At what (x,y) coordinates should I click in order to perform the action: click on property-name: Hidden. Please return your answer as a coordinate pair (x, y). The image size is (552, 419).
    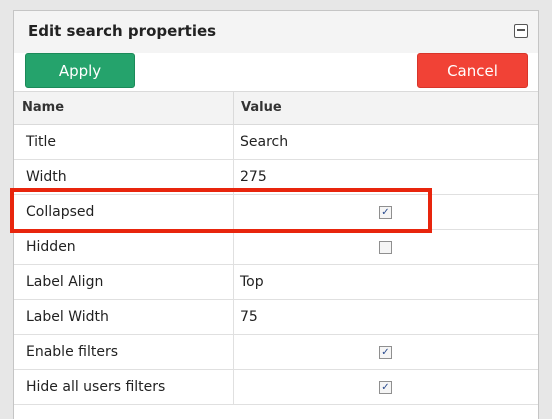
    Looking at the image, I should click on (51, 247).